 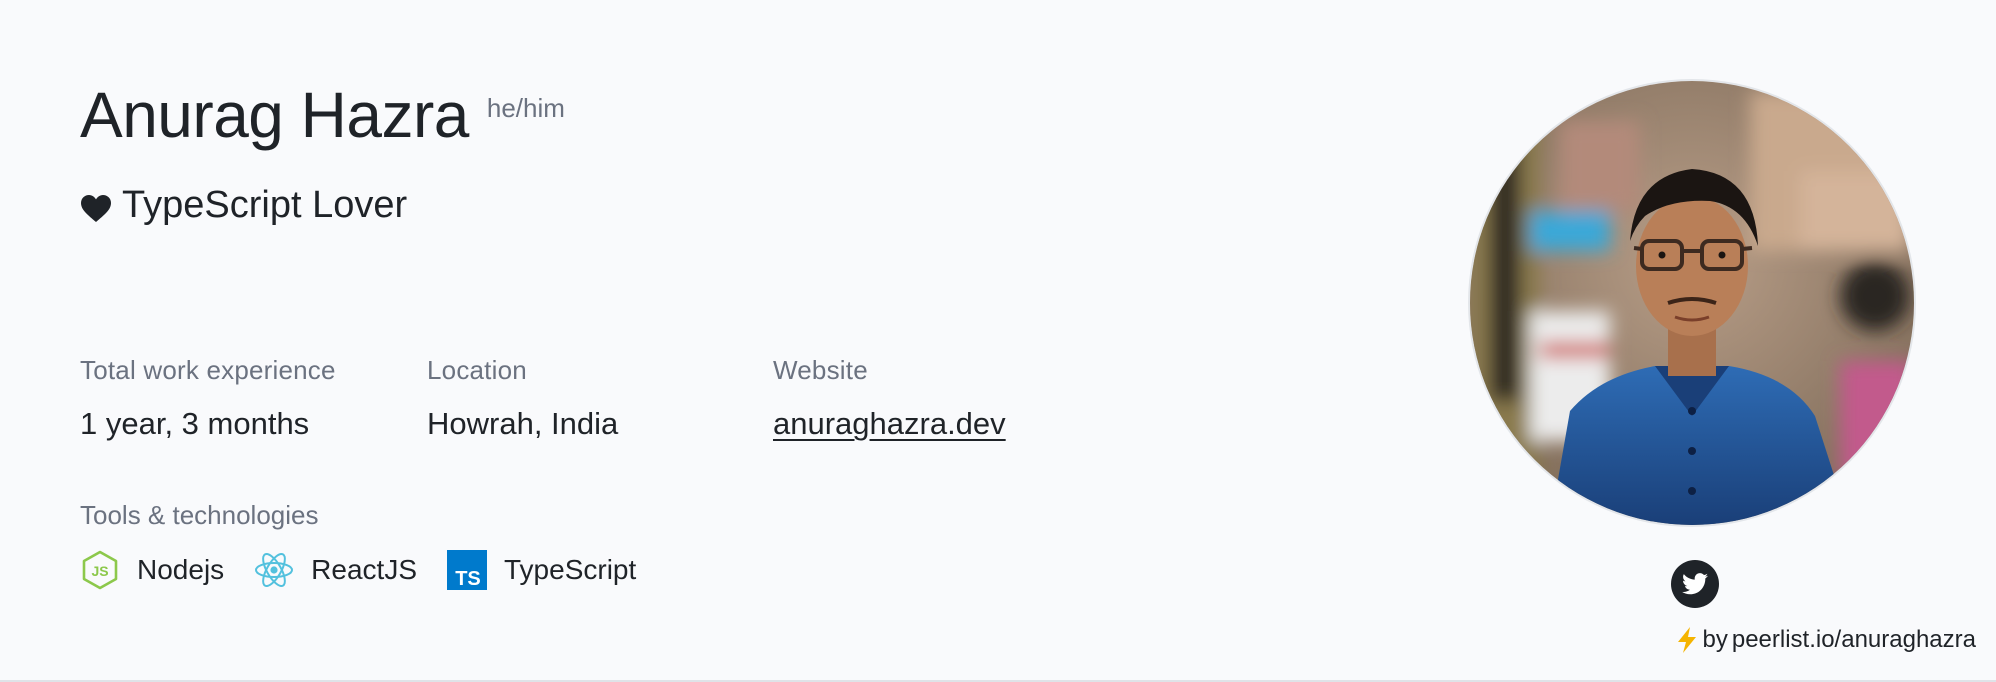 I want to click on website-label: Website, so click(x=820, y=370).